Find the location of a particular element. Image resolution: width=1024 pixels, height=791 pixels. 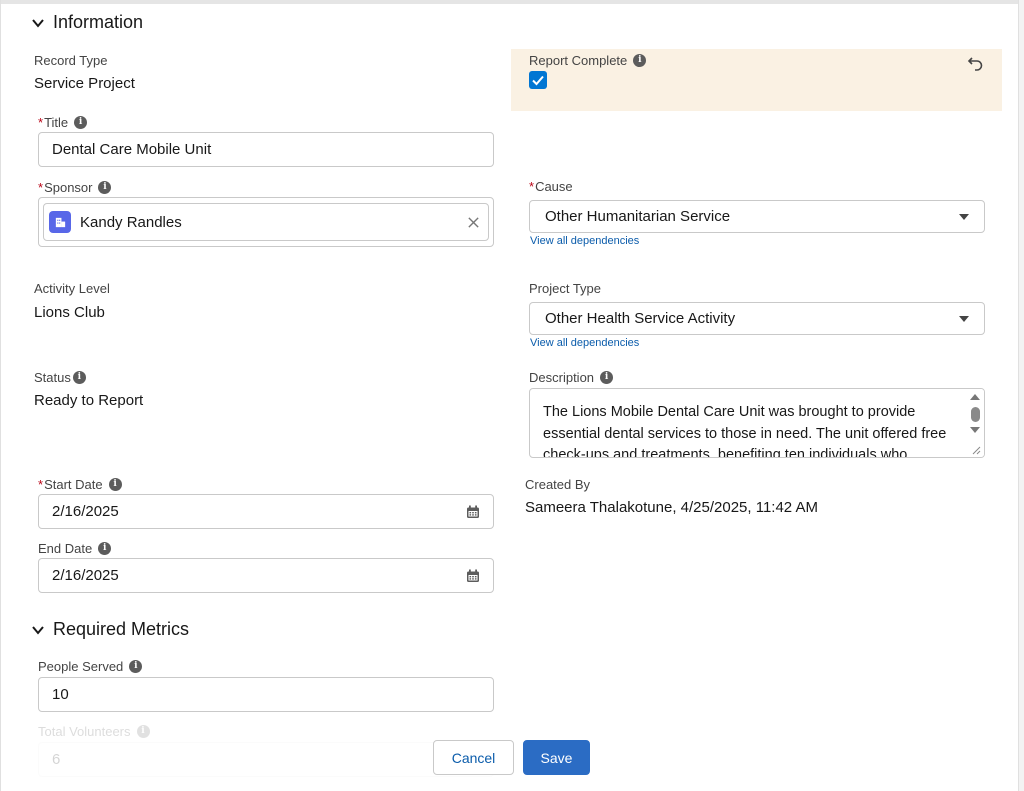

window-top-border is located at coordinates (512, 2).